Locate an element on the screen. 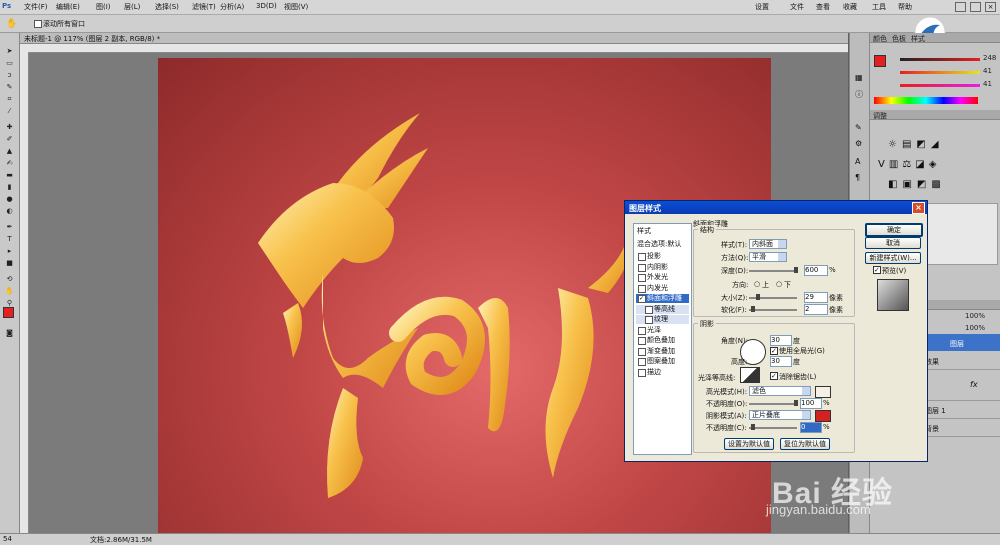 The height and width of the screenshot is (545, 1000). quick-mask-icon: ◙ is located at coordinates (9, 333).